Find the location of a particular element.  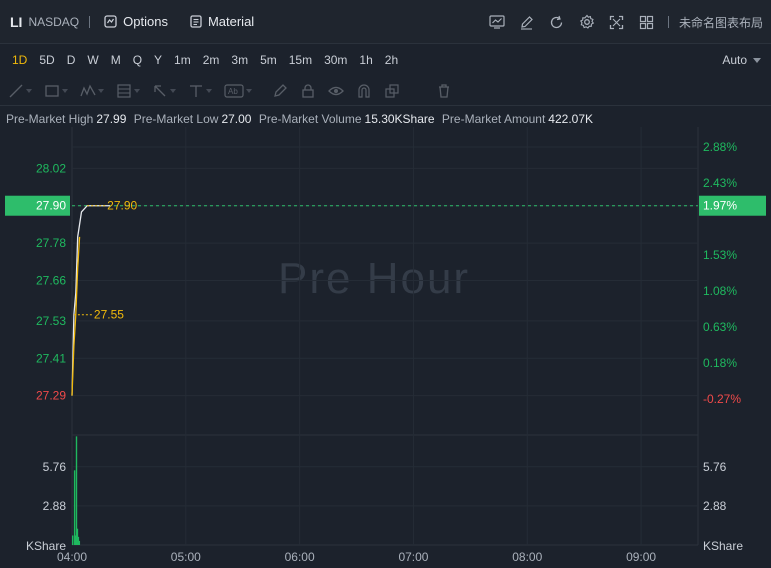

volume-unit-label-right: KShare is located at coordinates (723, 546).